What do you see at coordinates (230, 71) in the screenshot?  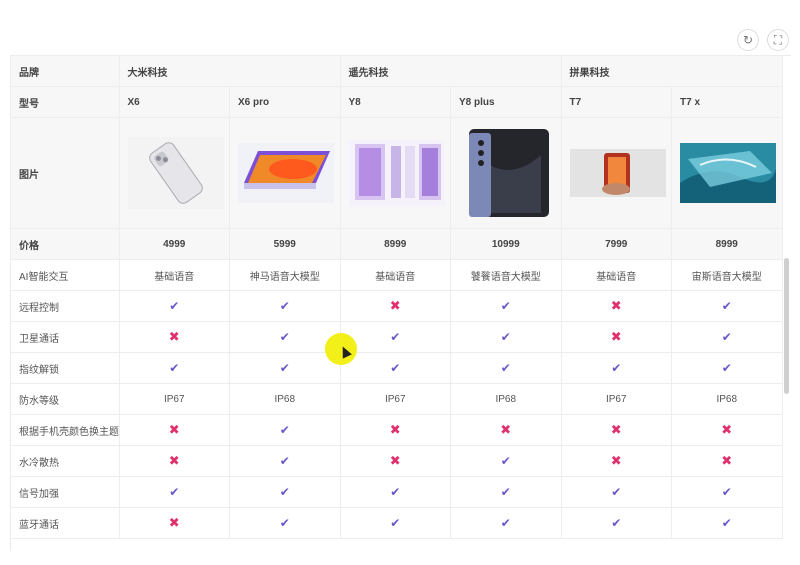 I see `brand-cell: 大米科技` at bounding box center [230, 71].